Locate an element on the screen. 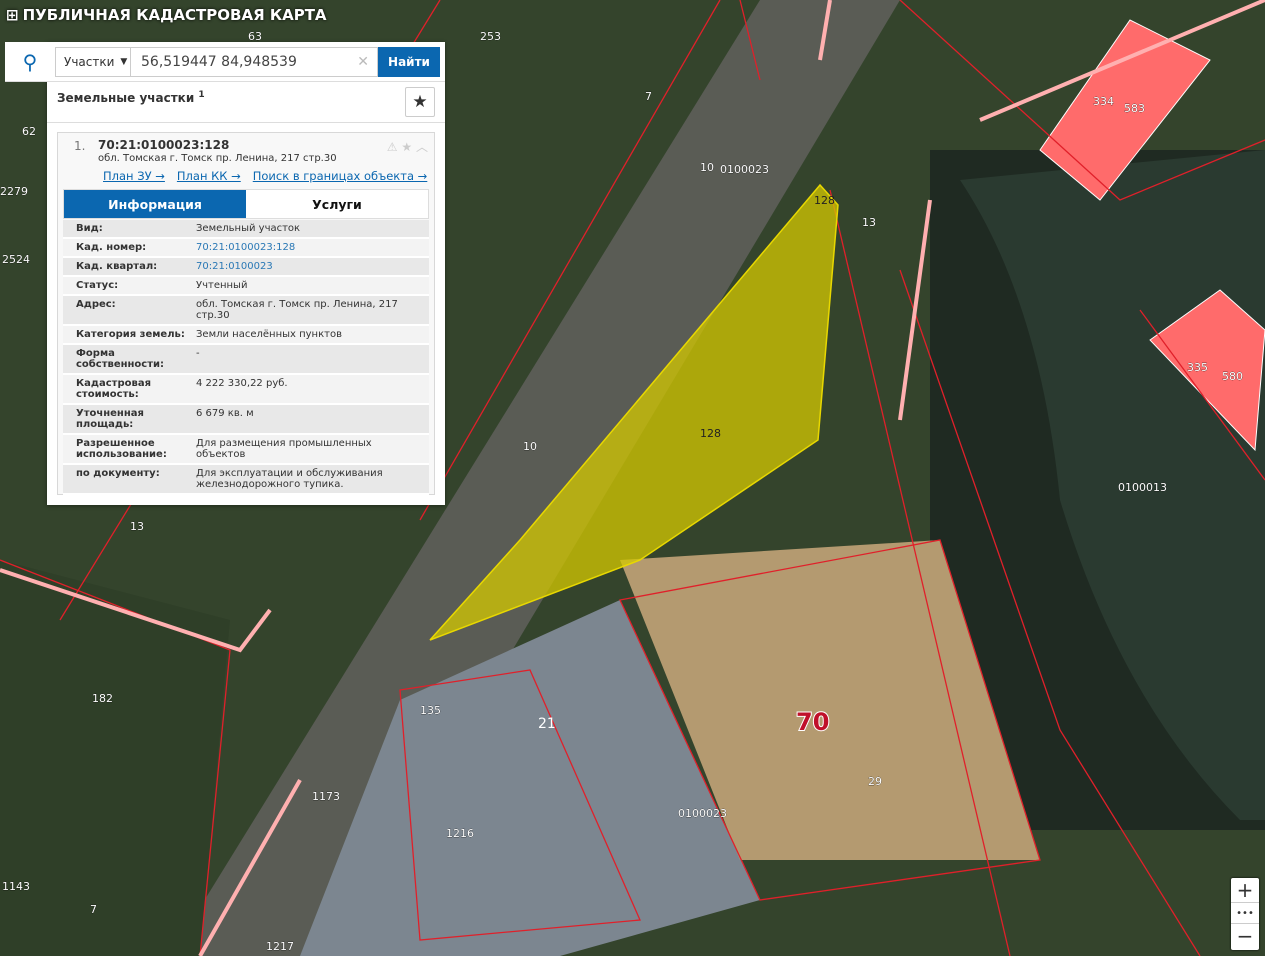 The width and height of the screenshot is (1265, 956). map-label: 2279 is located at coordinates (14, 191).